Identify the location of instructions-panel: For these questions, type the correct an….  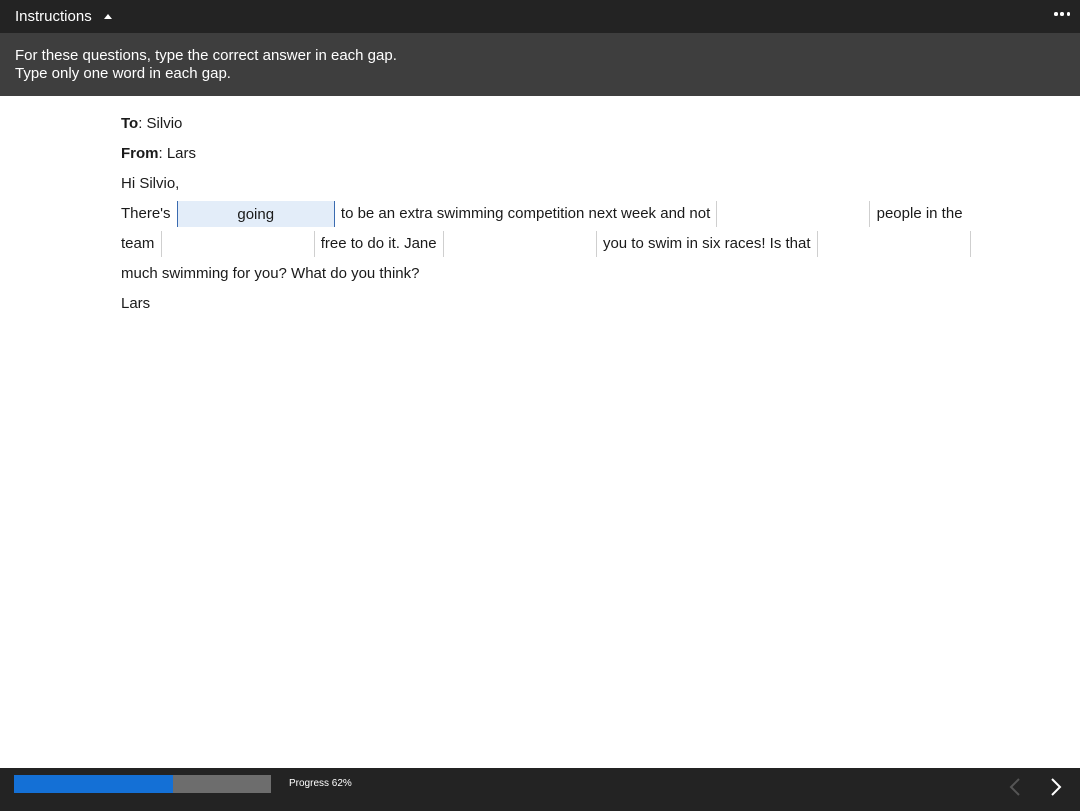
(540, 64).